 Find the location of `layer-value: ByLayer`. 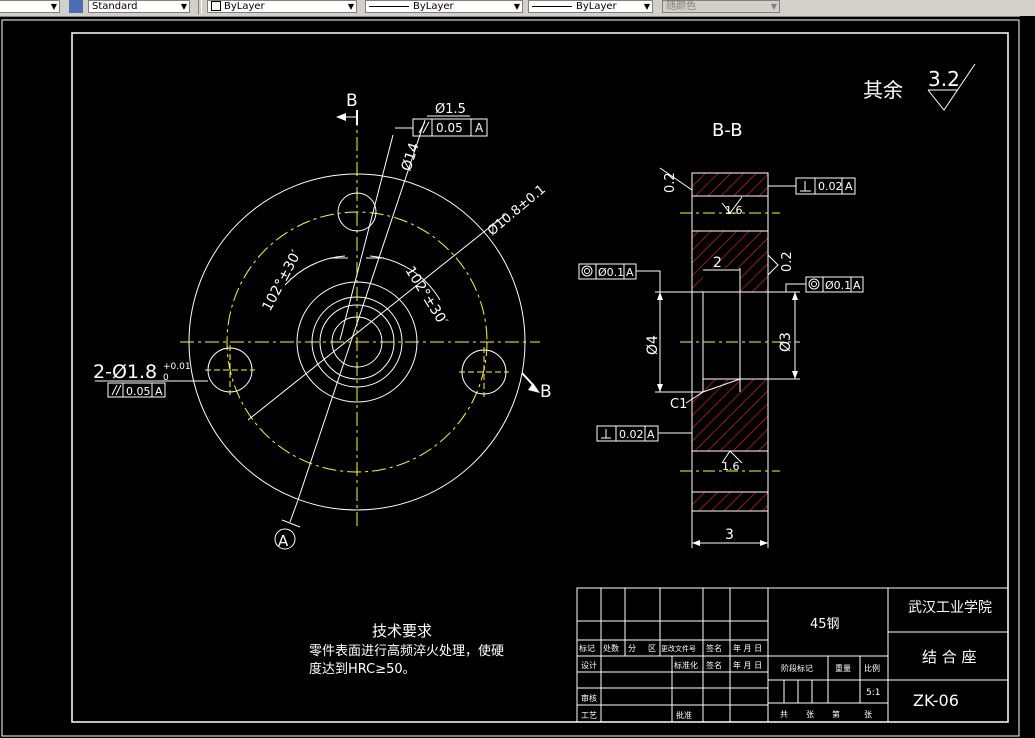

layer-value: ByLayer is located at coordinates (244, 6).